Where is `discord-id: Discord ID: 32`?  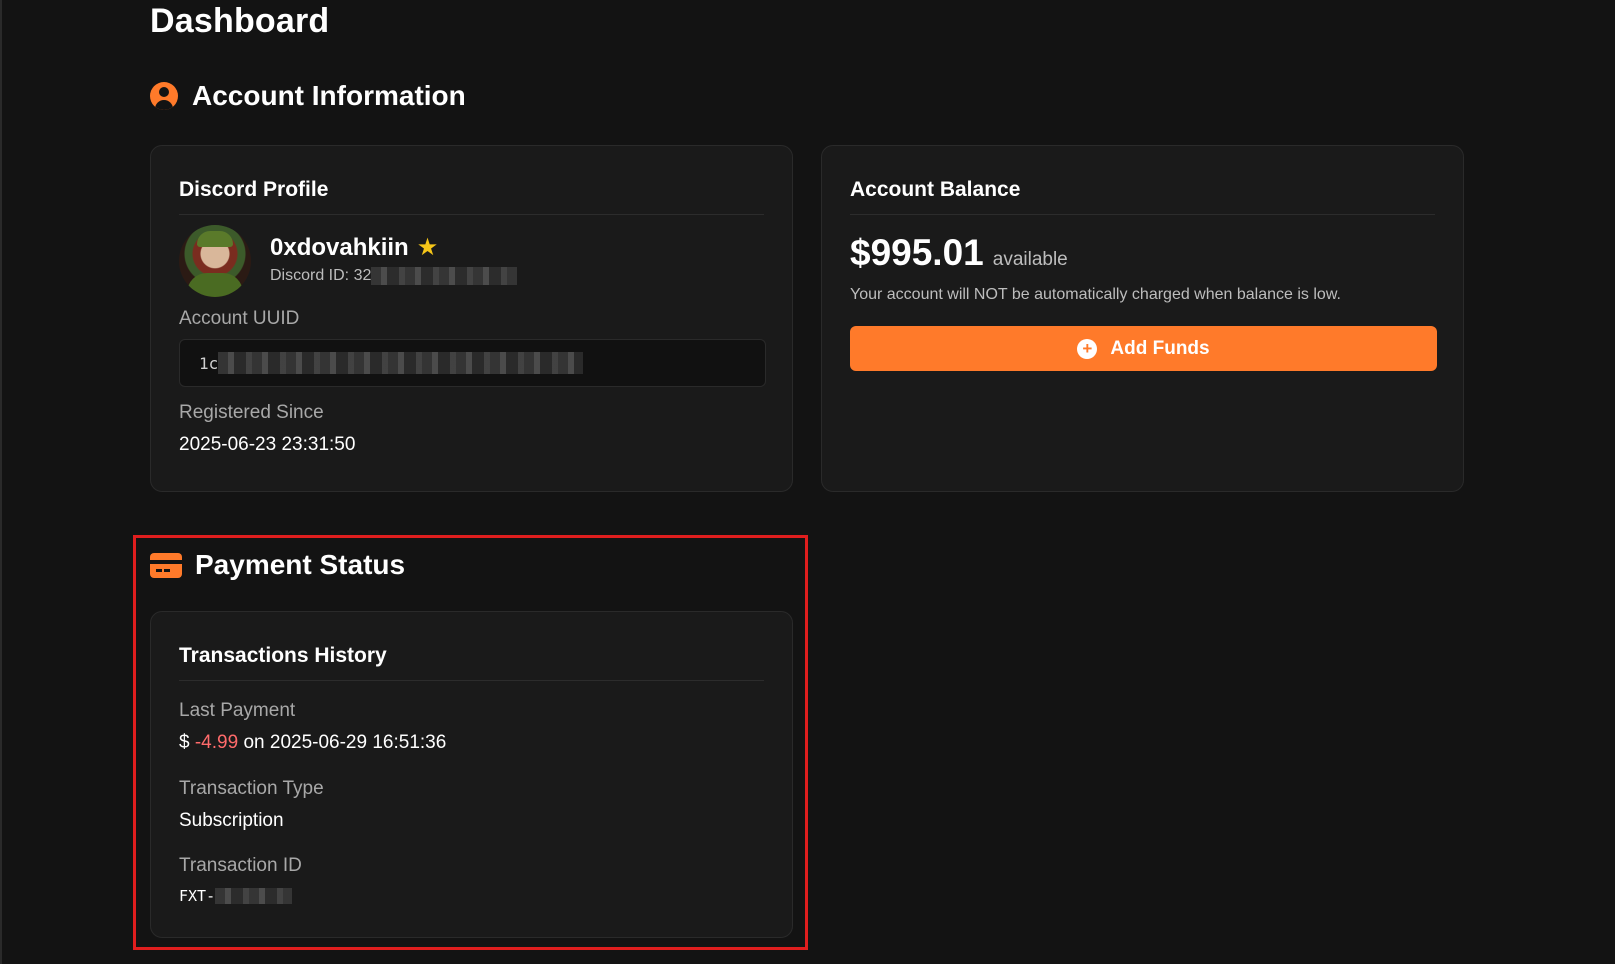
discord-id: Discord ID: 32 is located at coordinates (394, 276).